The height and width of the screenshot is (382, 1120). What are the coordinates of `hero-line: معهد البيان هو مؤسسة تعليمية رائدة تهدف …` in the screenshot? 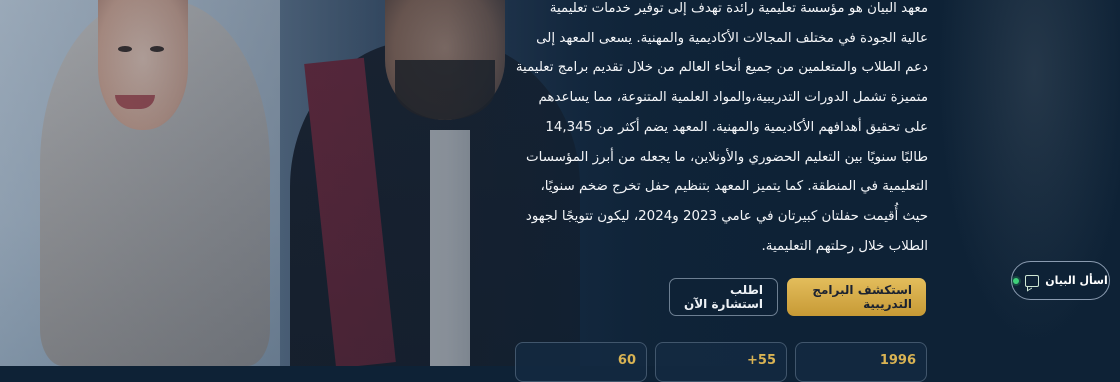 It's located at (738, 8).